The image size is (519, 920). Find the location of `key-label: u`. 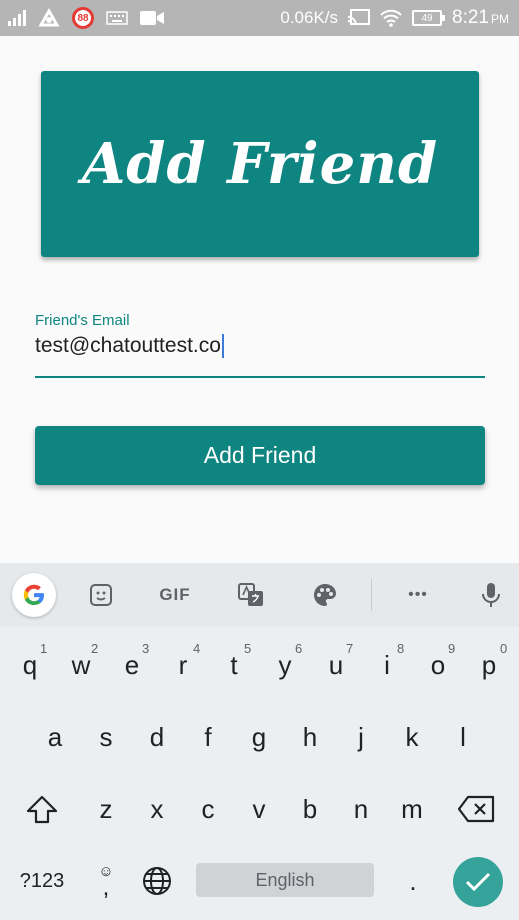

key-label: u is located at coordinates (336, 664).